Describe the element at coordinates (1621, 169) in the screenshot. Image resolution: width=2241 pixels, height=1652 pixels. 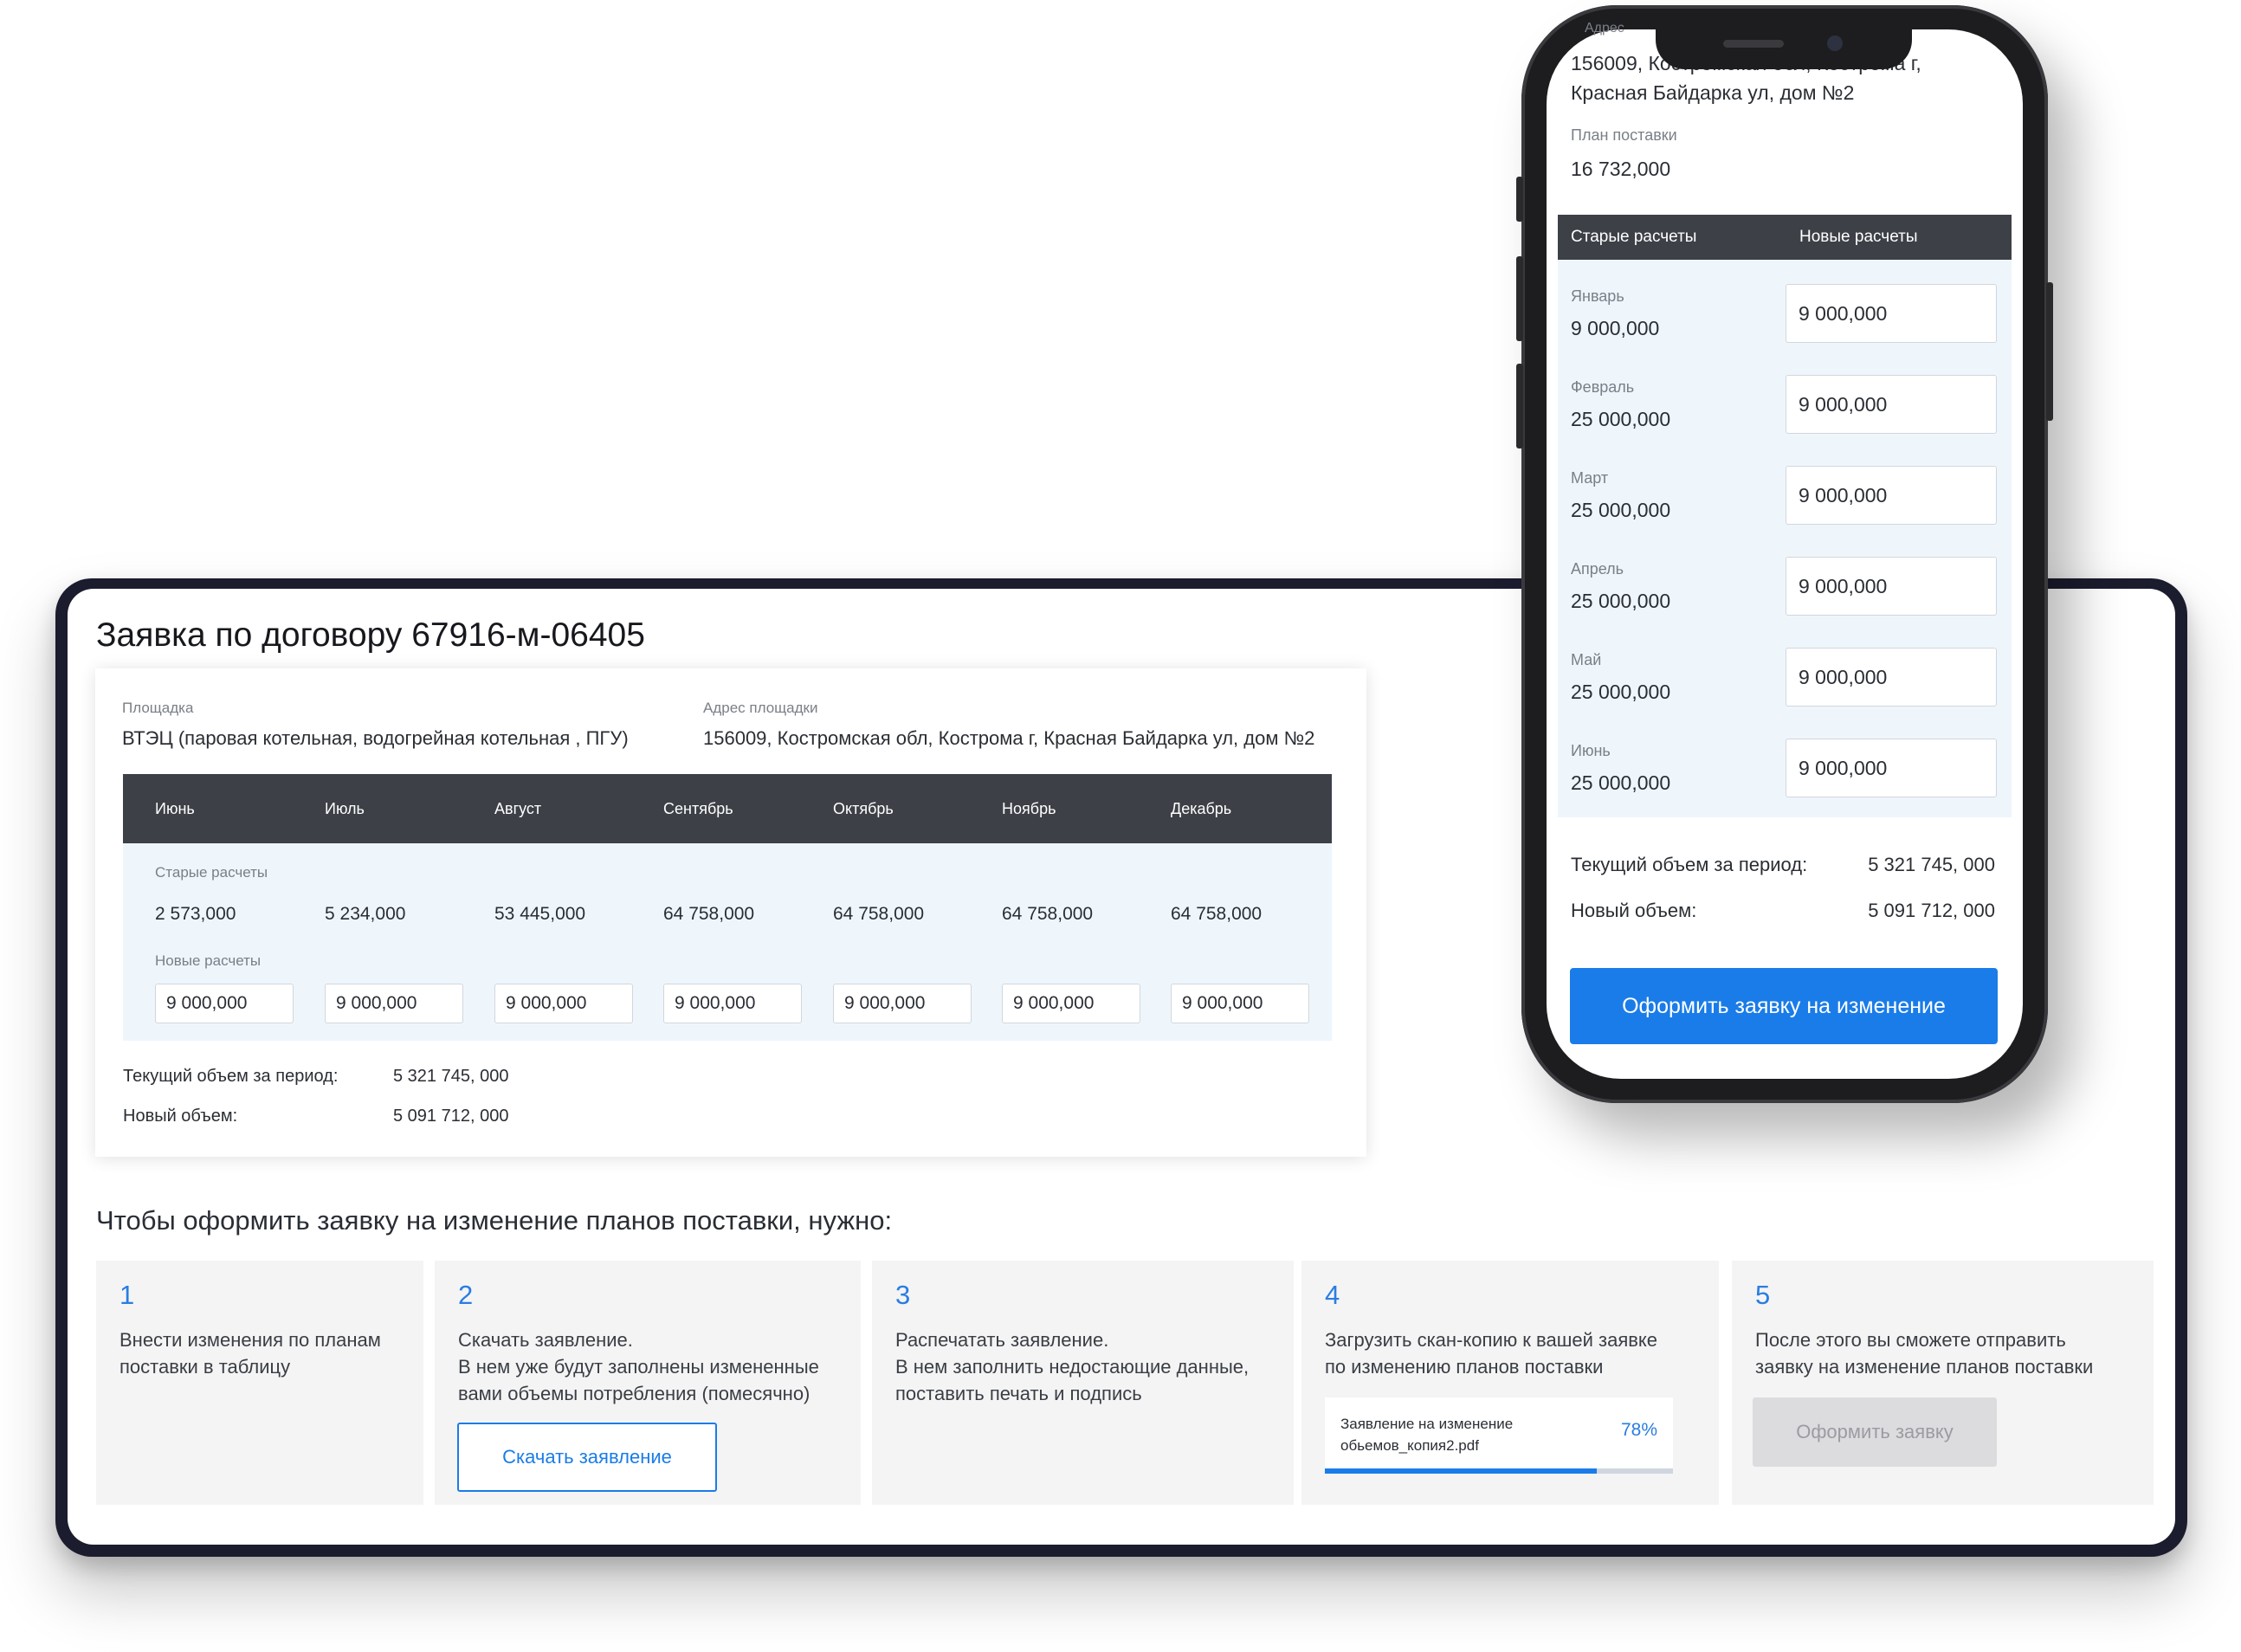
I see `plan-value: 16 732,000` at that location.